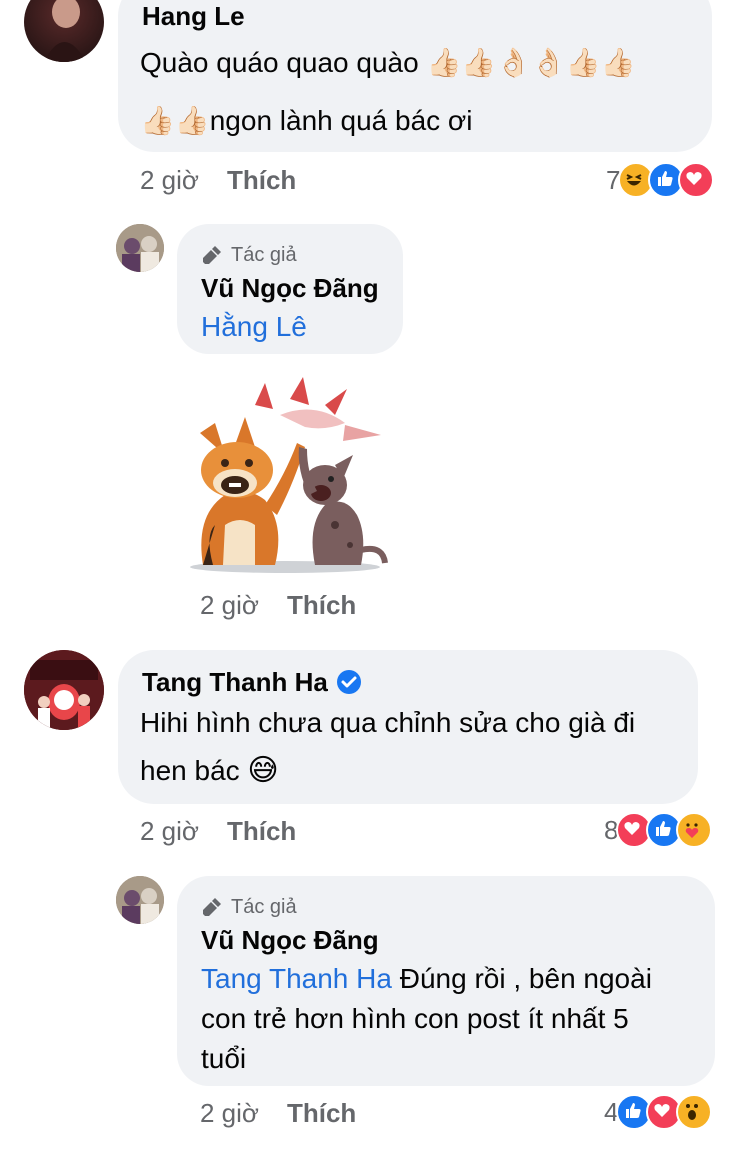 The image size is (750, 1155). What do you see at coordinates (224, 1058) in the screenshot?
I see `reply-text-line3: tuổi` at bounding box center [224, 1058].